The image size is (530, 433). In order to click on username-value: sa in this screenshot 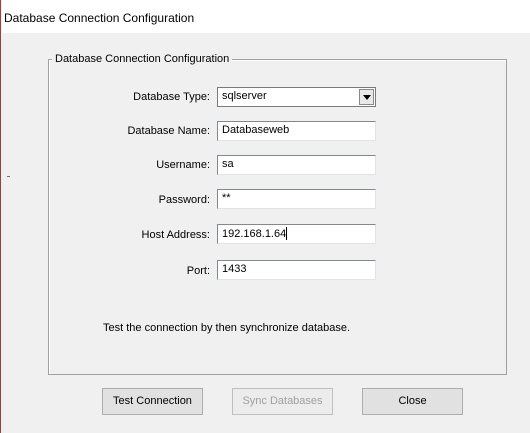, I will do `click(228, 164)`.